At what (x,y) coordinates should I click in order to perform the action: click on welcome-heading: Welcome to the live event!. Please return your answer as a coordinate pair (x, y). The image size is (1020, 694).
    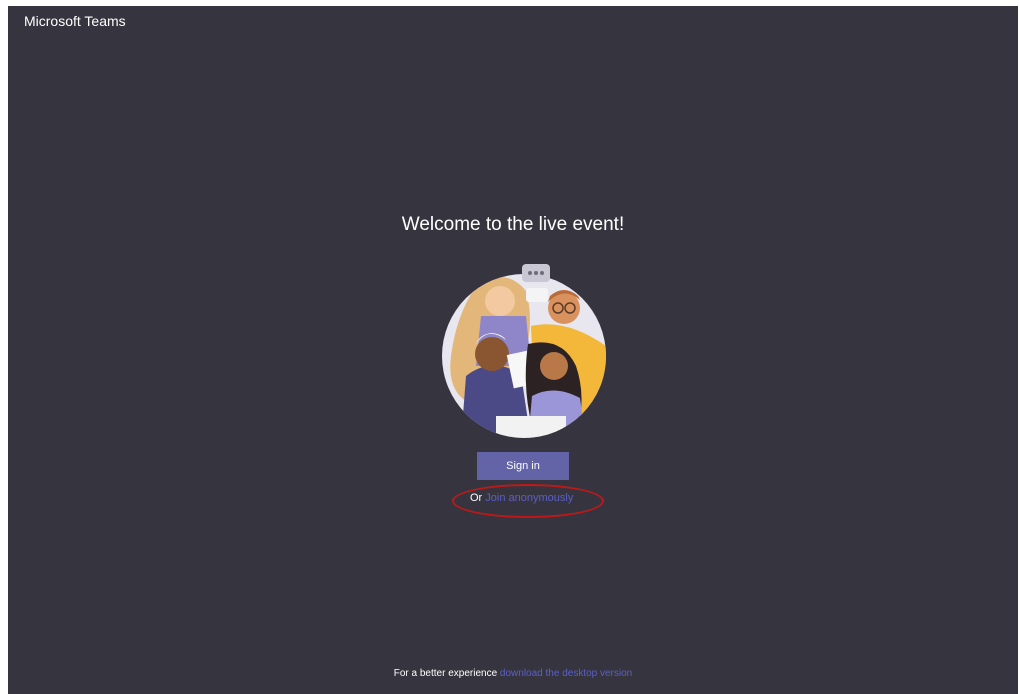
    Looking at the image, I should click on (513, 224).